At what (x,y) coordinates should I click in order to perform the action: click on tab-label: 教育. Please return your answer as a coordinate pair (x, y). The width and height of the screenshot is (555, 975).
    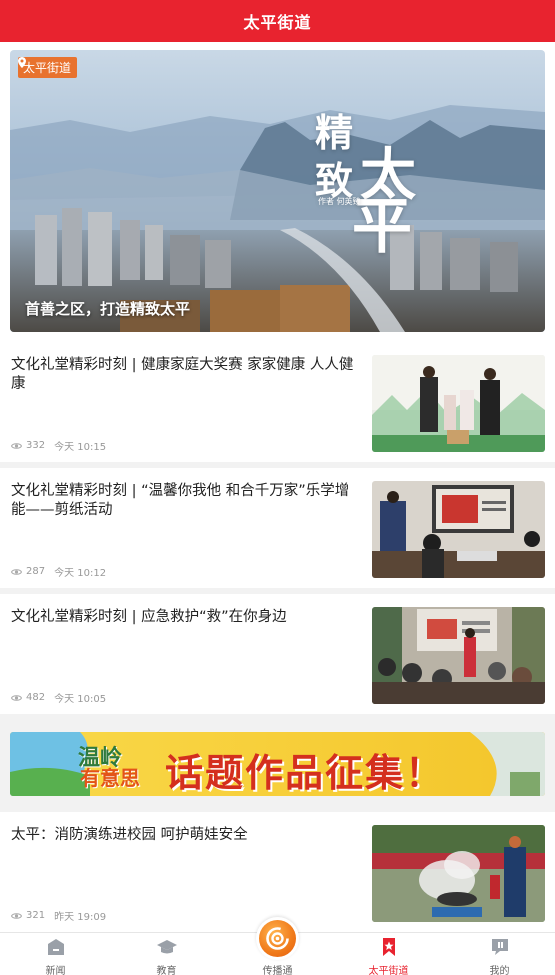
    Looking at the image, I should click on (166, 970).